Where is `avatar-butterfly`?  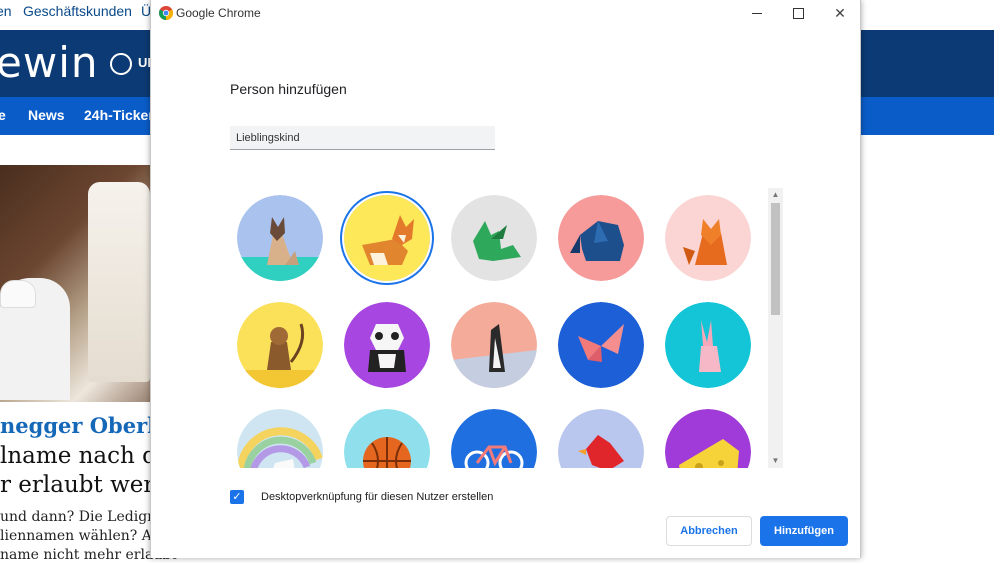 avatar-butterfly is located at coordinates (601, 345).